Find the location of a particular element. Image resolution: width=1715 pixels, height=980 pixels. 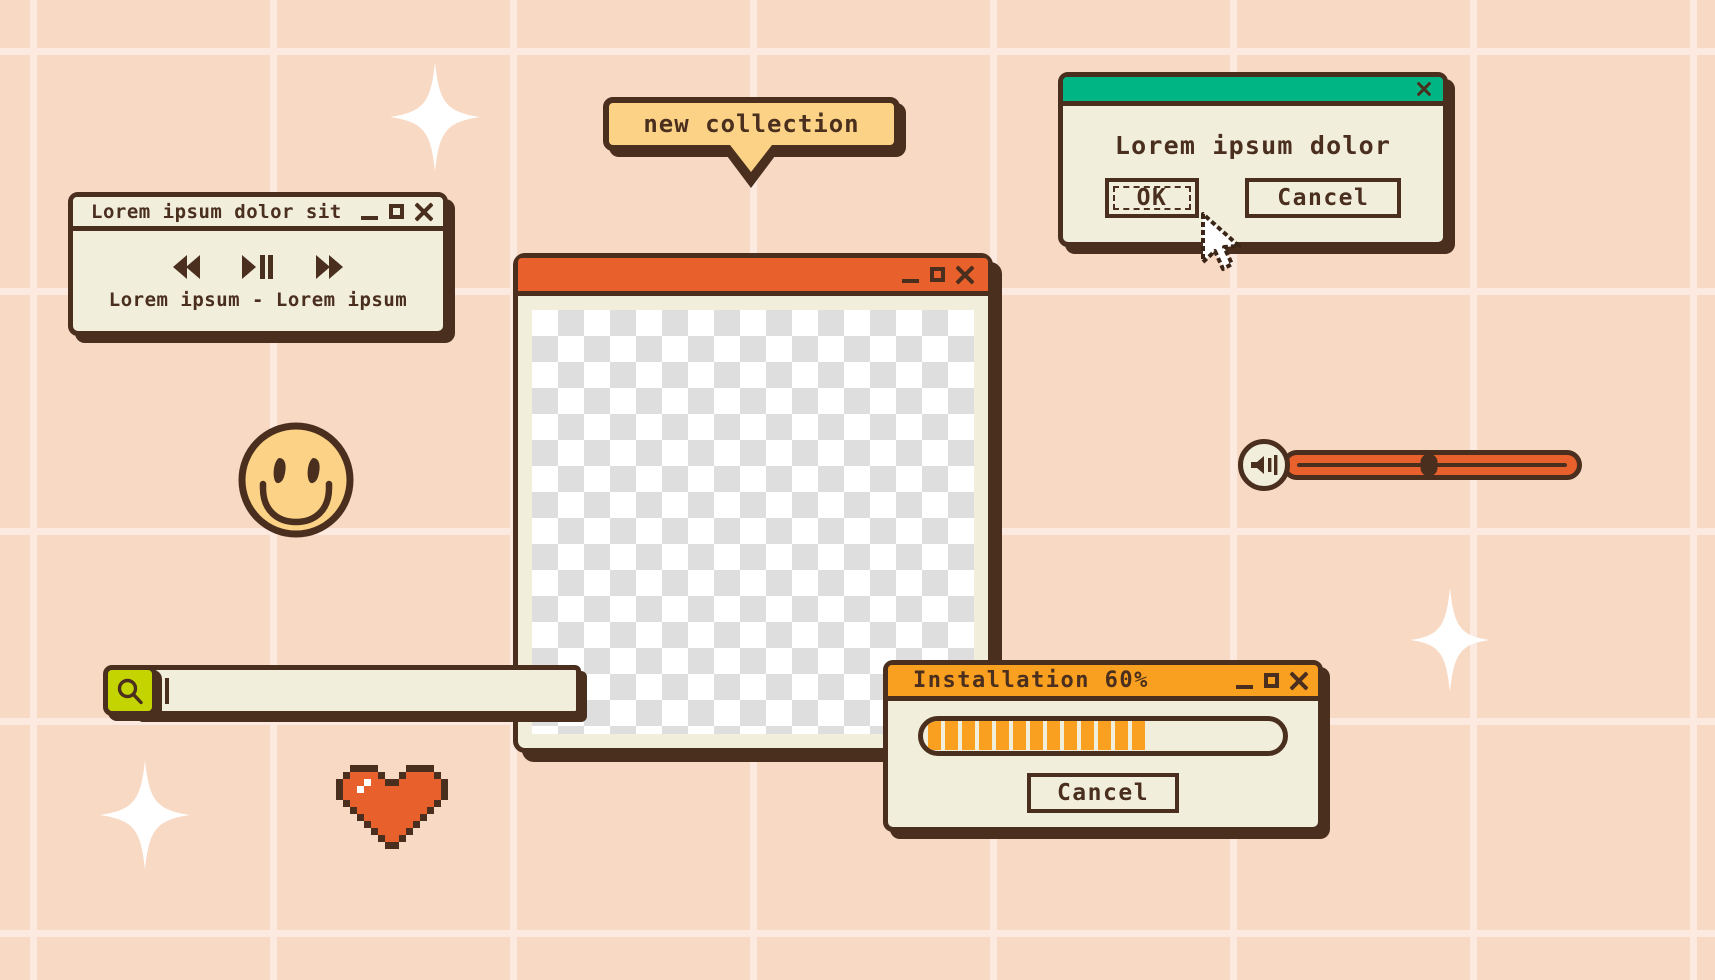

speech-bubble-text: new collection is located at coordinates (751, 124).